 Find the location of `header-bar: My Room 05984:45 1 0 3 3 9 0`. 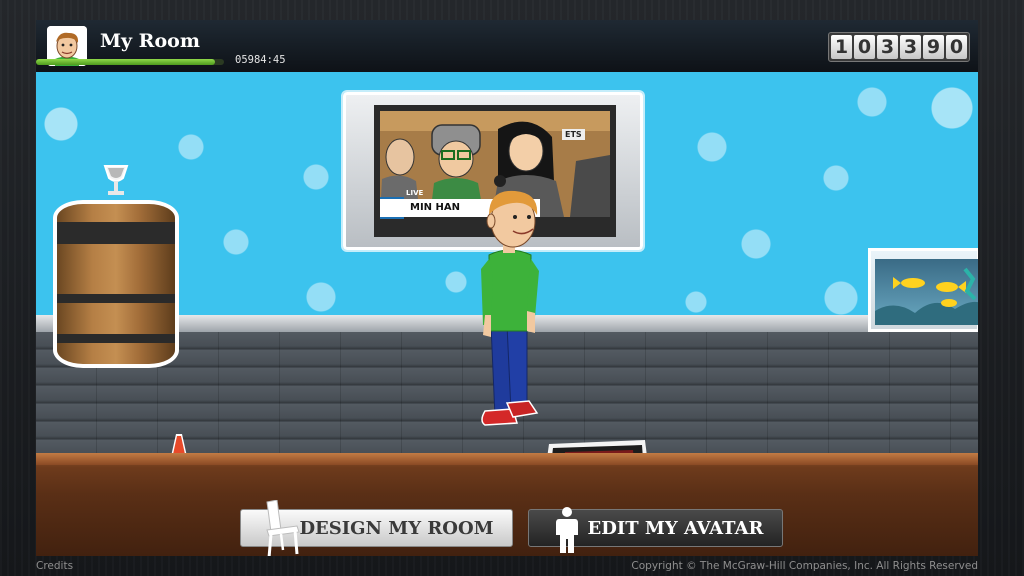

header-bar: My Room 05984:45 1 0 3 3 9 0 is located at coordinates (507, 46).